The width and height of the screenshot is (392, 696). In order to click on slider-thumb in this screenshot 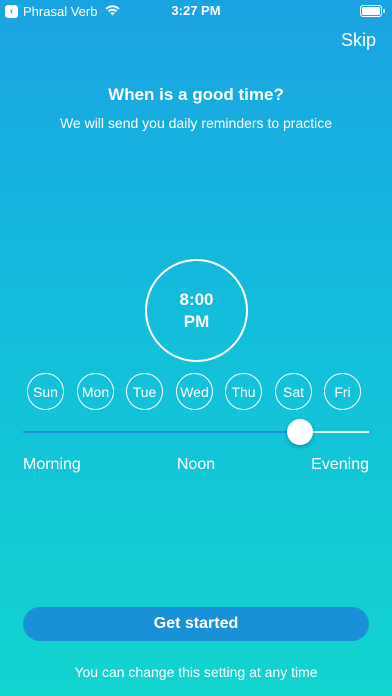, I will do `click(300, 432)`.